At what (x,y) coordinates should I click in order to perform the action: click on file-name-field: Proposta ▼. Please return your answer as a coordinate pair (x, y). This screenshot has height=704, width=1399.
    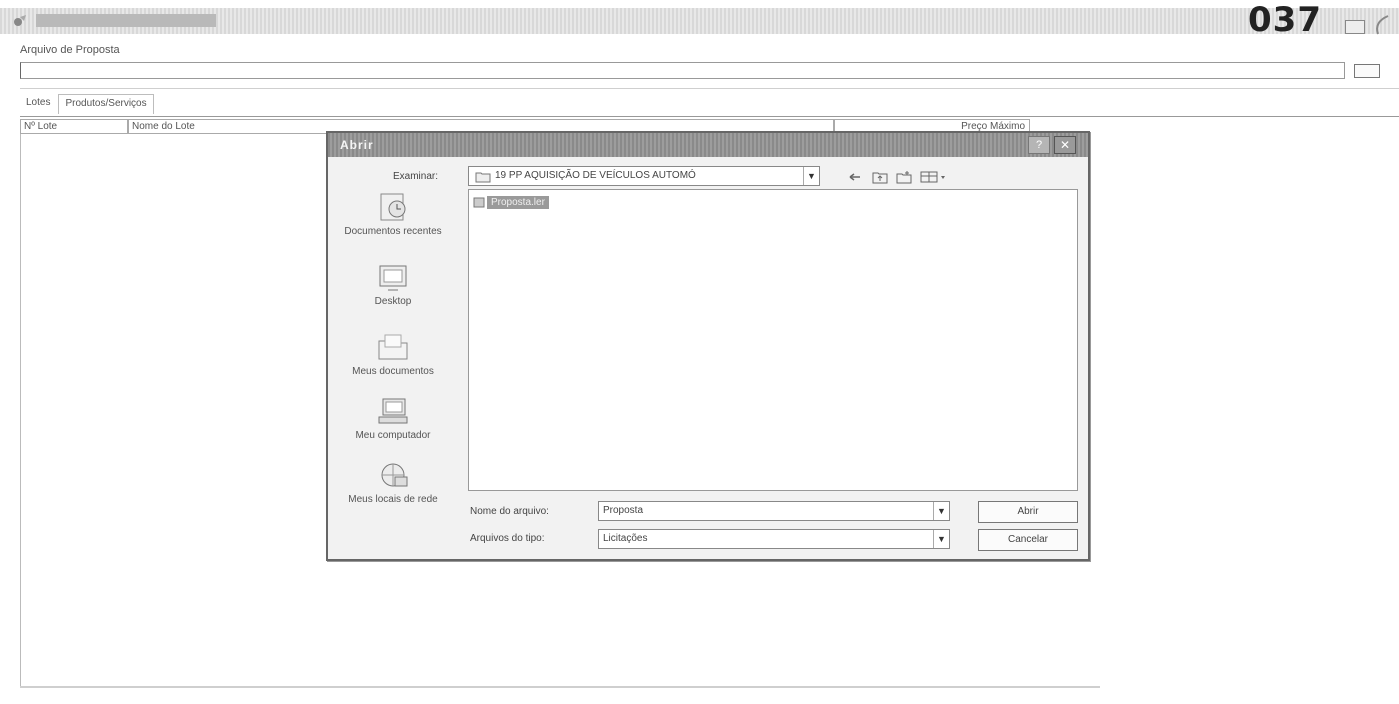
    Looking at the image, I should click on (774, 511).